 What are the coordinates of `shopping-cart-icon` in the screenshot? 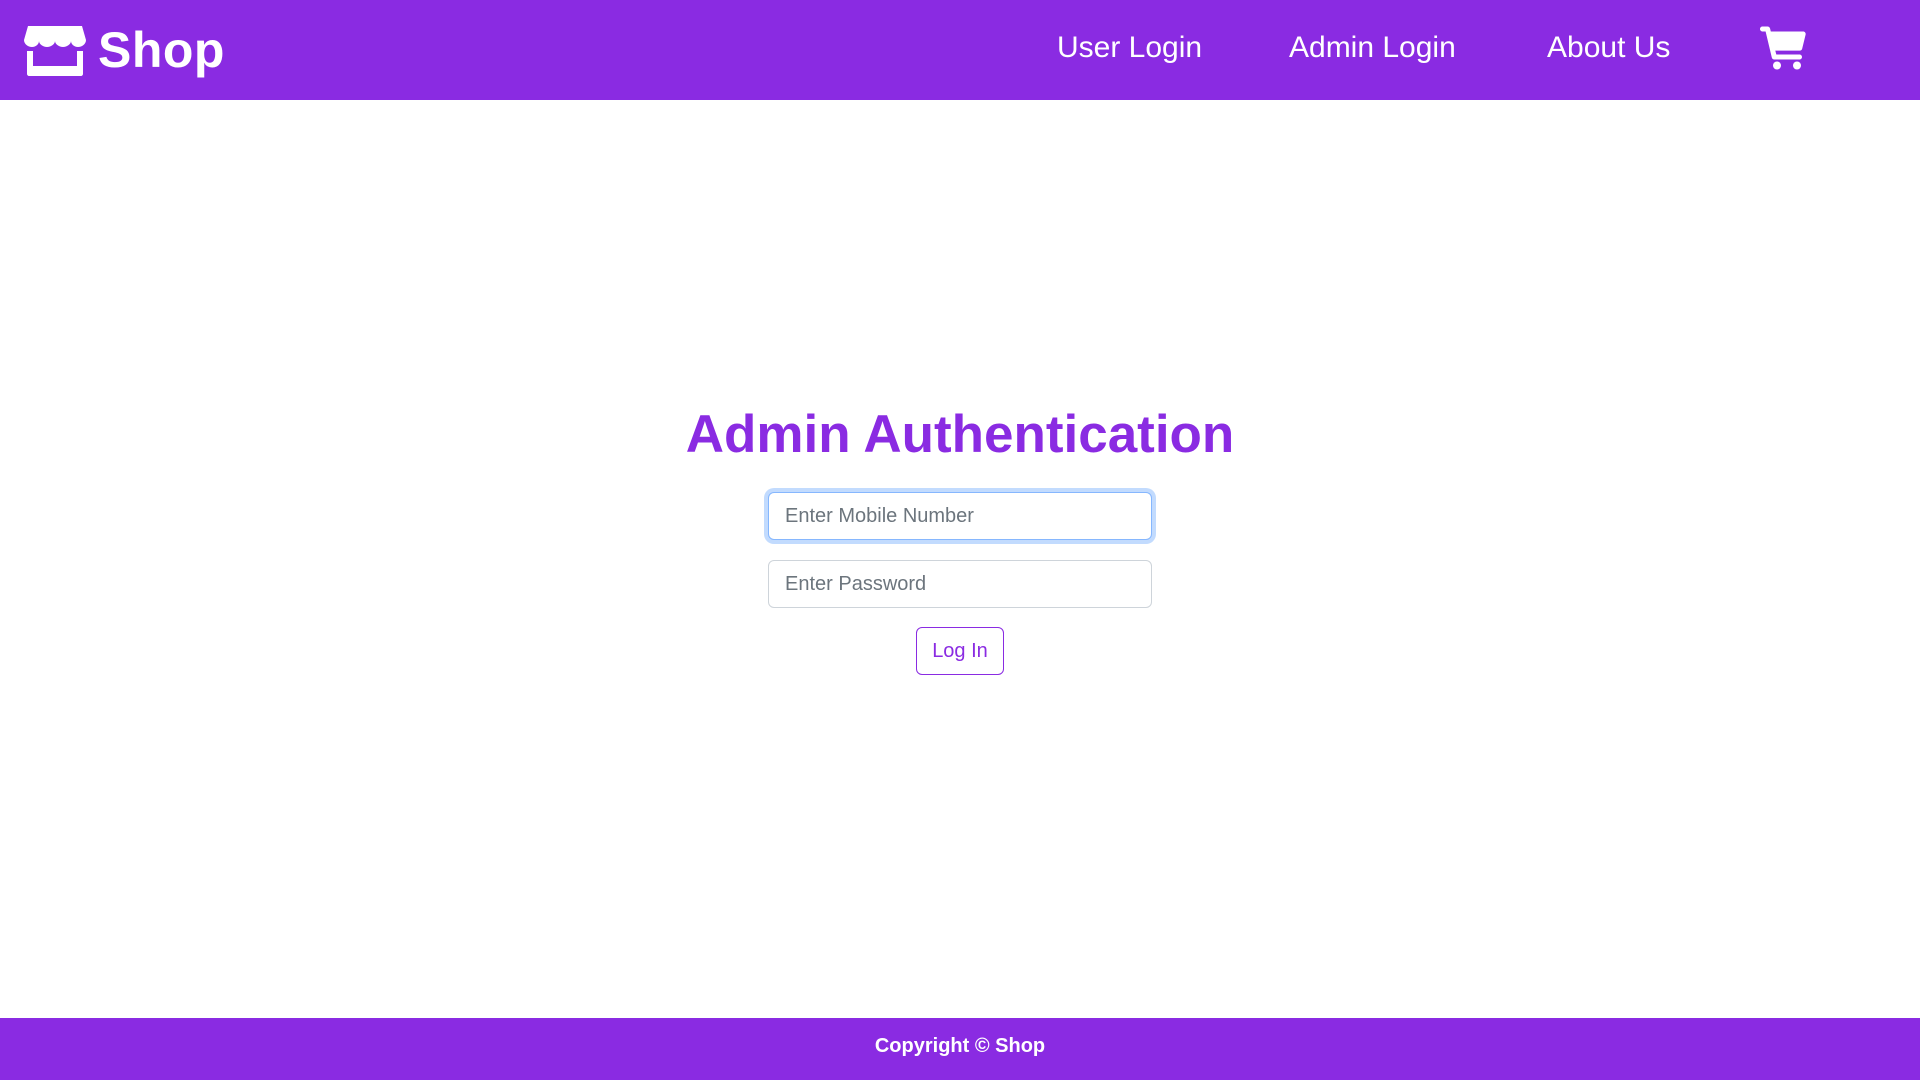 It's located at (1783, 48).